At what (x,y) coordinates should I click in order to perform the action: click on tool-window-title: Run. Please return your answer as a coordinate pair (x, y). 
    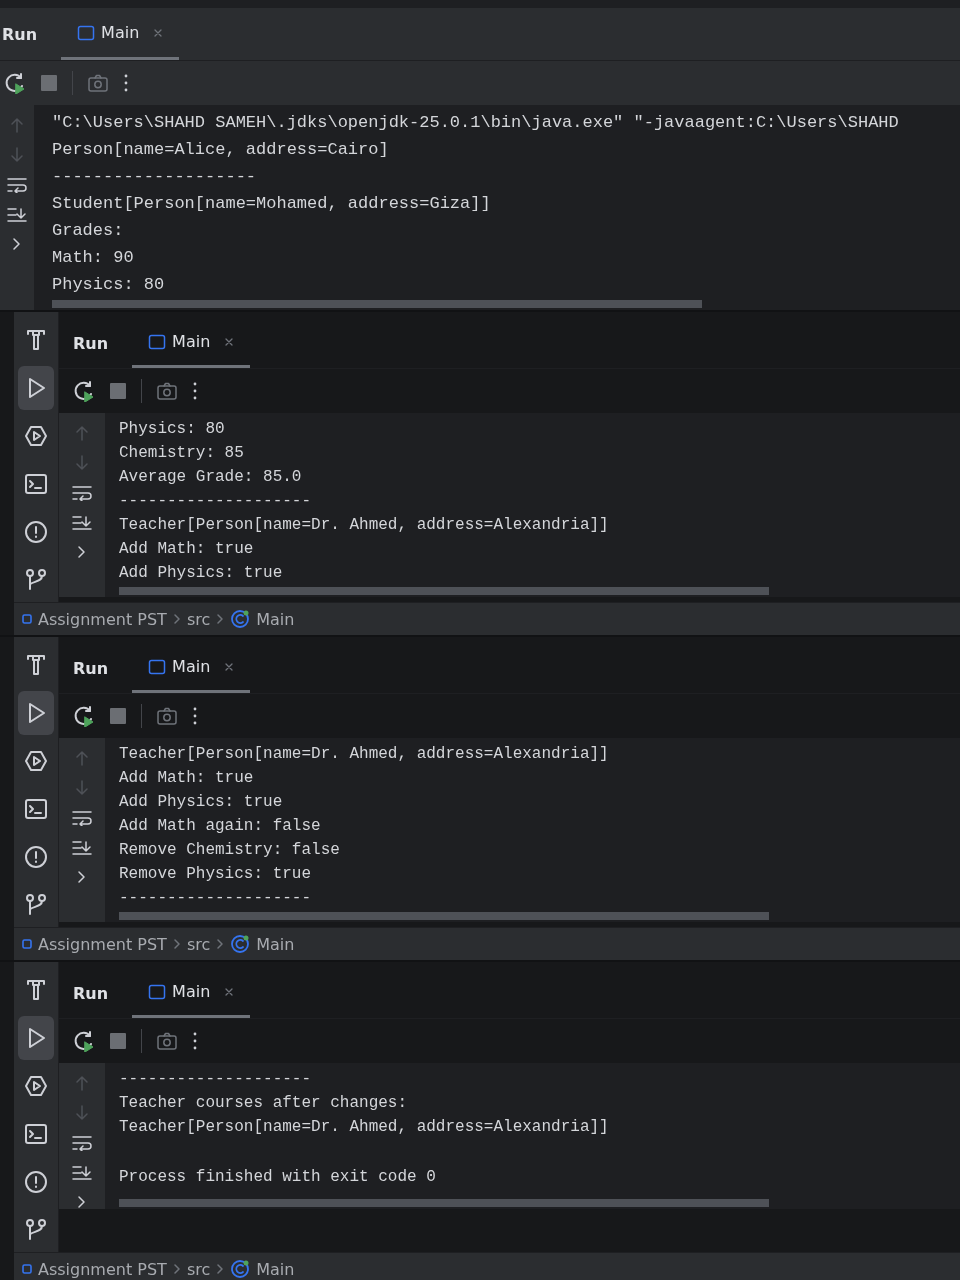
    Looking at the image, I should click on (20, 34).